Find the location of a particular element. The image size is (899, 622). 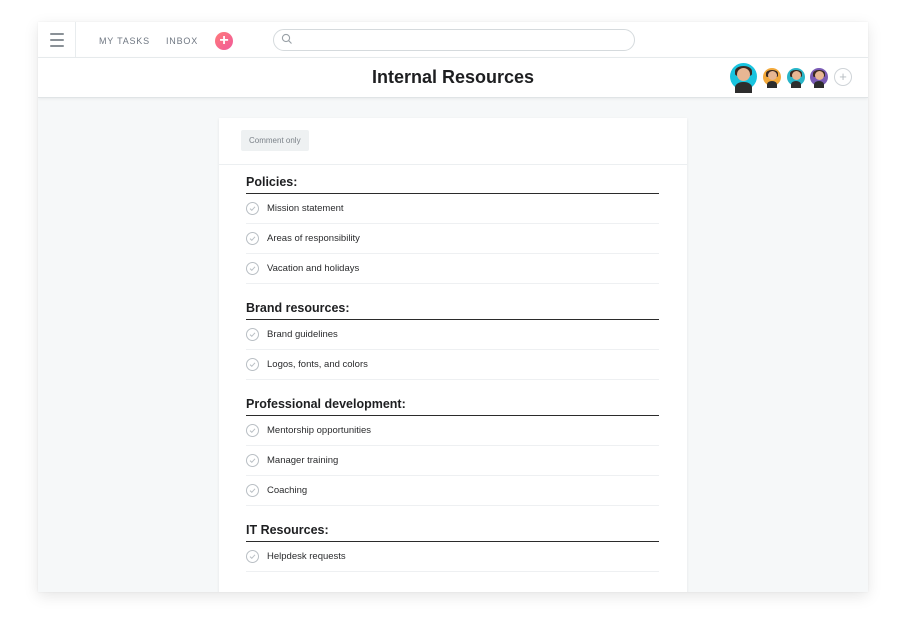

task-row: Manager training is located at coordinates (452, 461).